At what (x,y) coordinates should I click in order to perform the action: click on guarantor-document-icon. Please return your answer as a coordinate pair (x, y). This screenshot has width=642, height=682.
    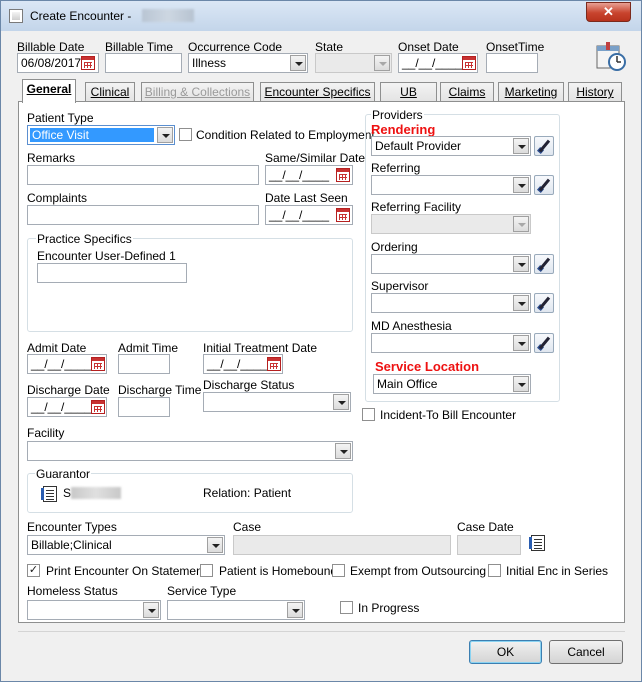
    Looking at the image, I should click on (49, 494).